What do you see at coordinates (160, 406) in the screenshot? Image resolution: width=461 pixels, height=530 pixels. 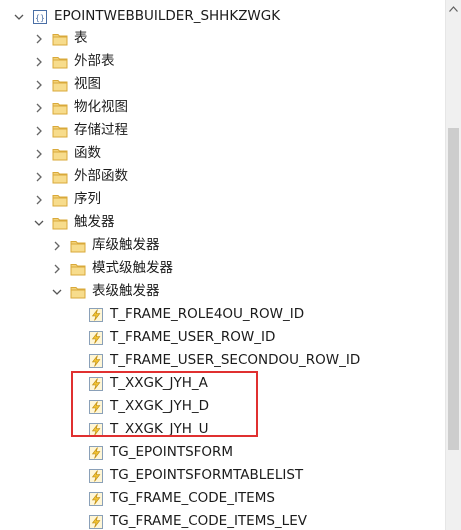 I see `trigger-label: T_XXGK_JYH_D` at bounding box center [160, 406].